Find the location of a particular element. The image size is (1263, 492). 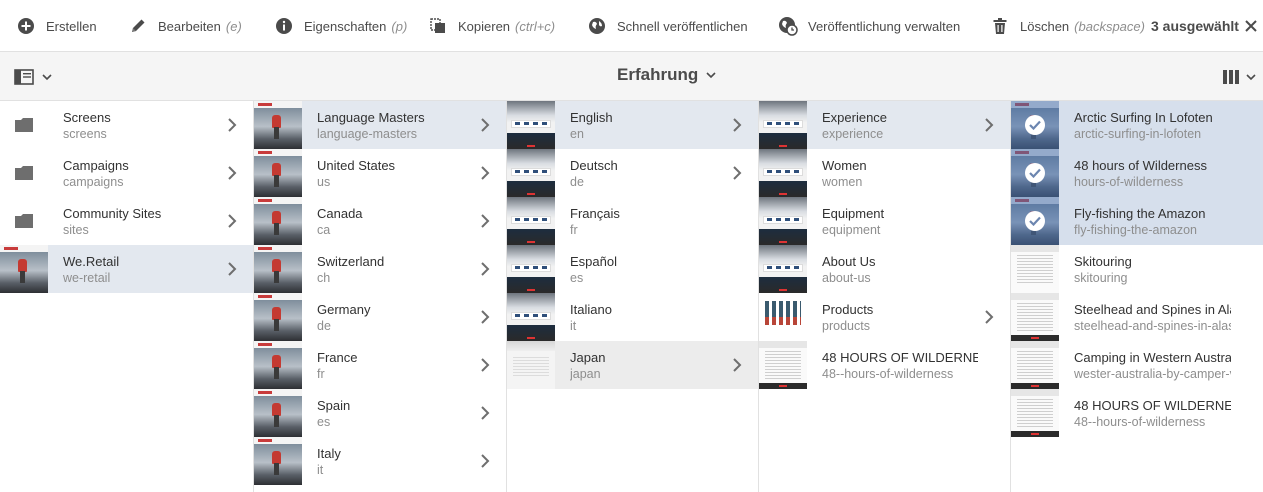

item-title: 48 hours of Wilderness is located at coordinates (1140, 165).